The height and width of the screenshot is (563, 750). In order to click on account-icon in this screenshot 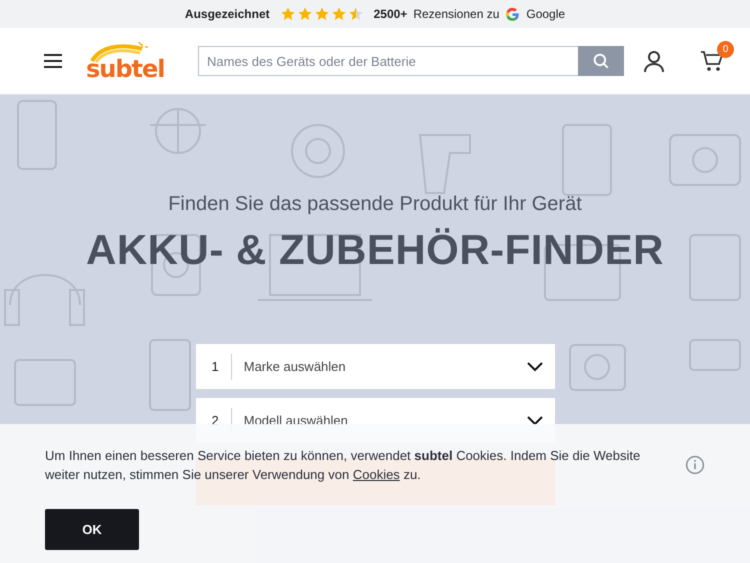, I will do `click(654, 61)`.